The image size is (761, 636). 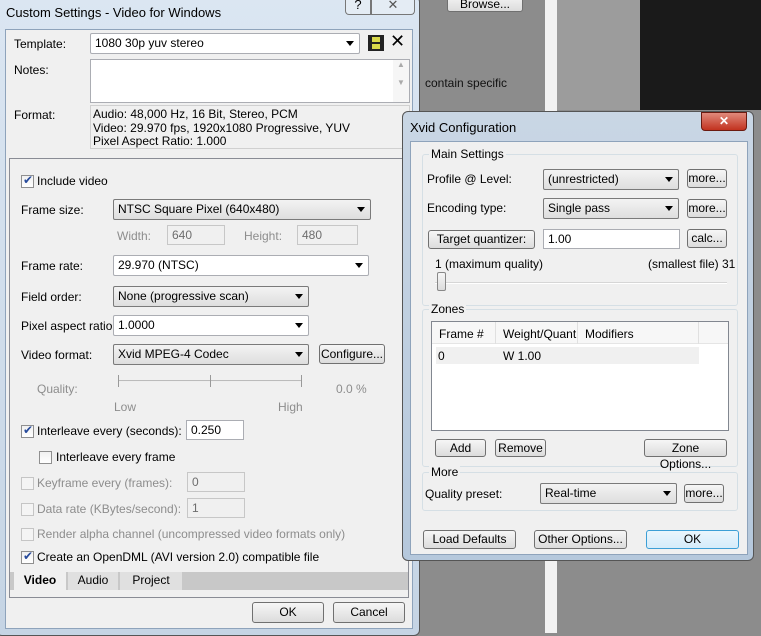 I want to click on par-label: Pixel aspect ratio:, so click(x=68, y=326).